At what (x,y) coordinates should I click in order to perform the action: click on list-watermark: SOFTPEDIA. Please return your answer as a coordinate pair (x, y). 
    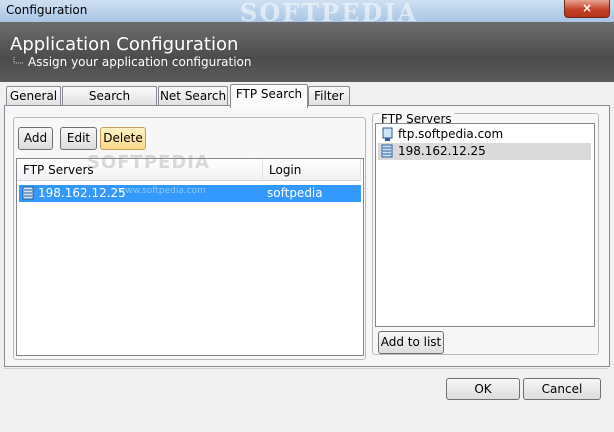
    Looking at the image, I should click on (148, 162).